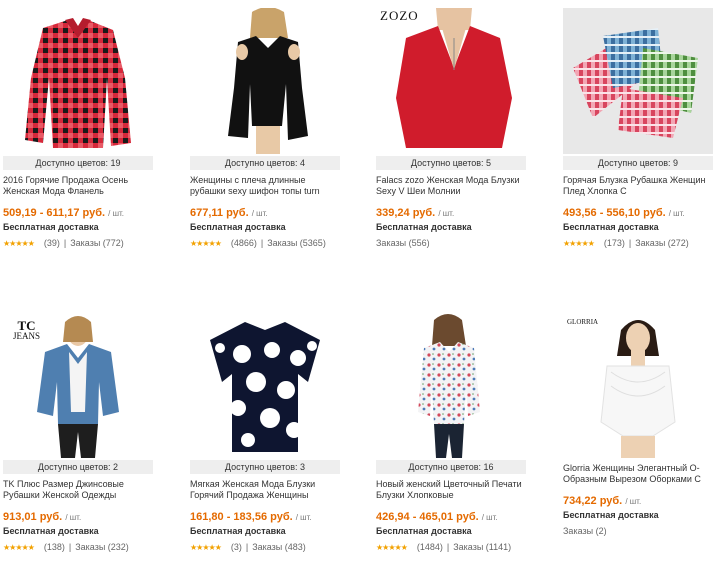 The height and width of the screenshot is (568, 717). Describe the element at coordinates (52, 243) in the screenshot. I see `review-count: (39)` at that location.